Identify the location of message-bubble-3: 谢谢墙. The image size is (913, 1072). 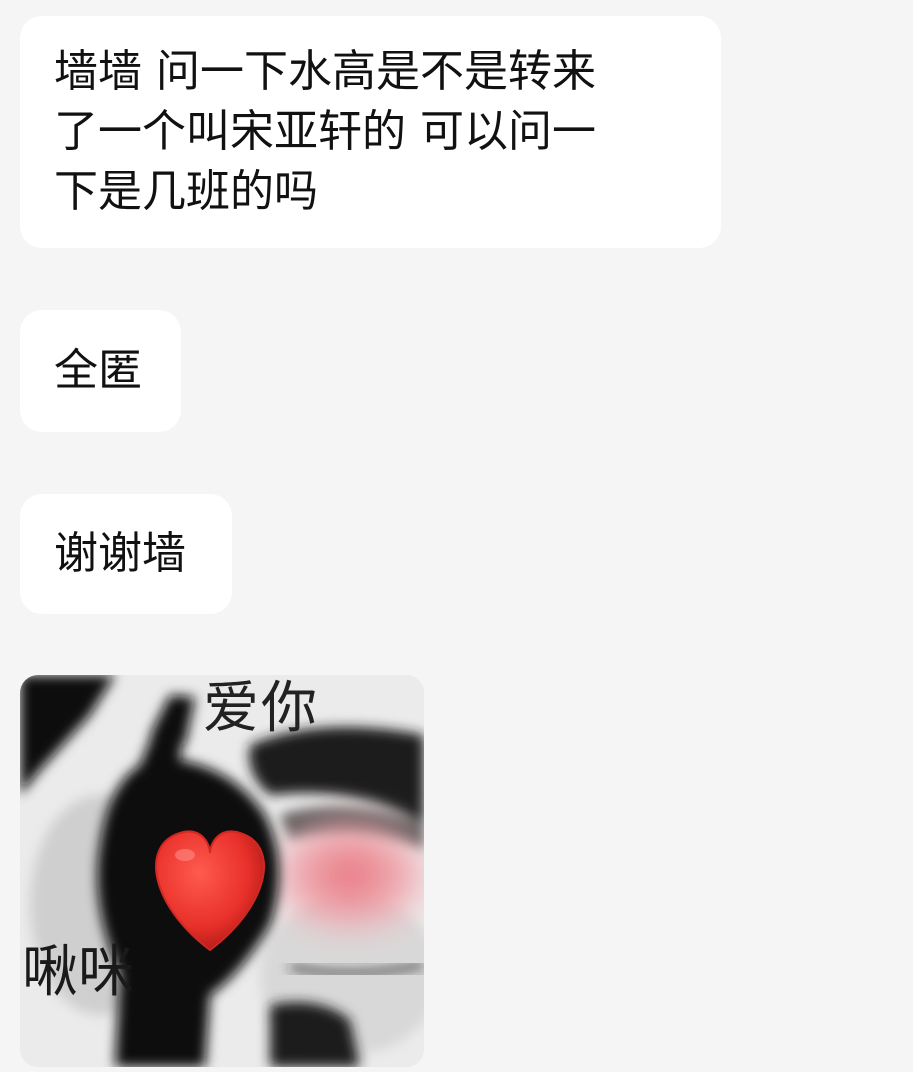
(126, 554).